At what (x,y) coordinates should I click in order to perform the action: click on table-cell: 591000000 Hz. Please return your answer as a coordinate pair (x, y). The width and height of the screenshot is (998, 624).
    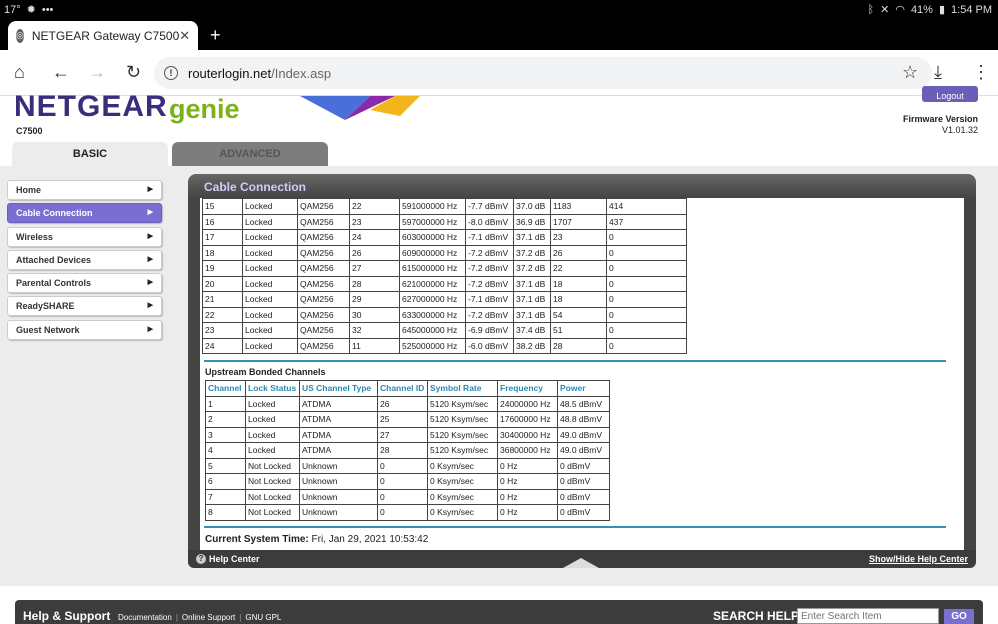
    Looking at the image, I should click on (432, 206).